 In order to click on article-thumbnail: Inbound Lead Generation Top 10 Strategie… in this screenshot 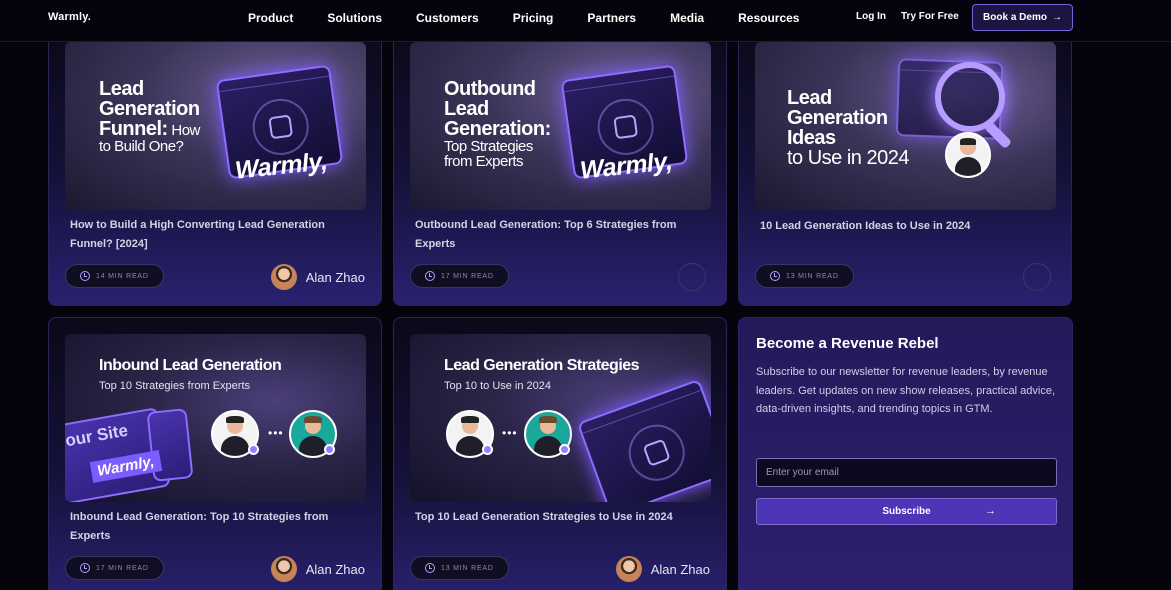, I will do `click(215, 418)`.